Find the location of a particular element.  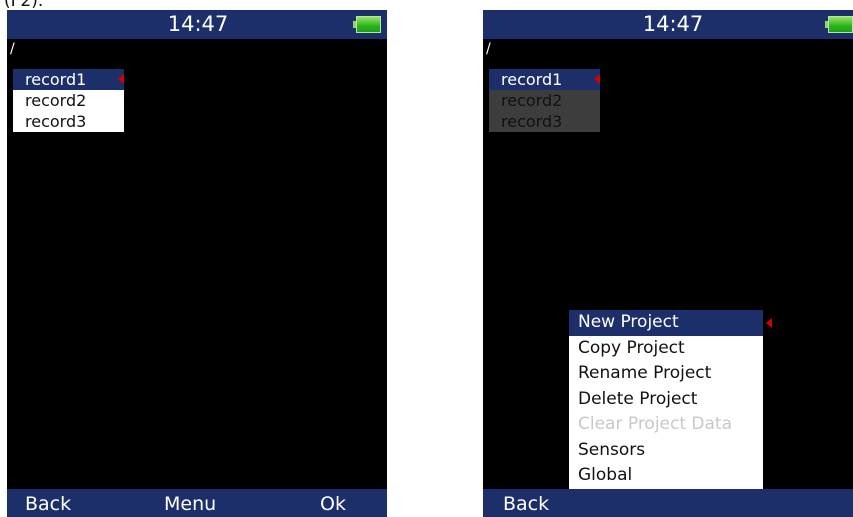

menu-item-global: Global is located at coordinates (666, 476).